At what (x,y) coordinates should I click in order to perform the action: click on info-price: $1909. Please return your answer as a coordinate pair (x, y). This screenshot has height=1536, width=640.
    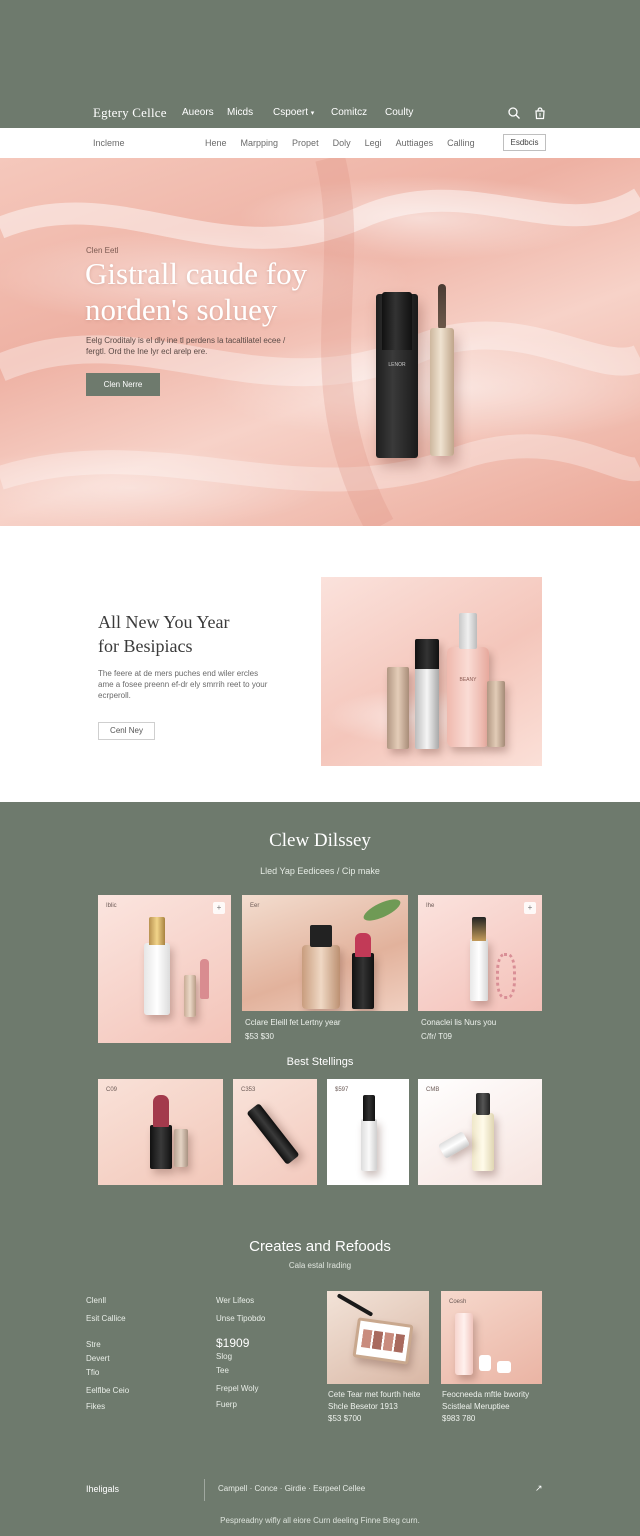
    Looking at the image, I should click on (233, 1343).